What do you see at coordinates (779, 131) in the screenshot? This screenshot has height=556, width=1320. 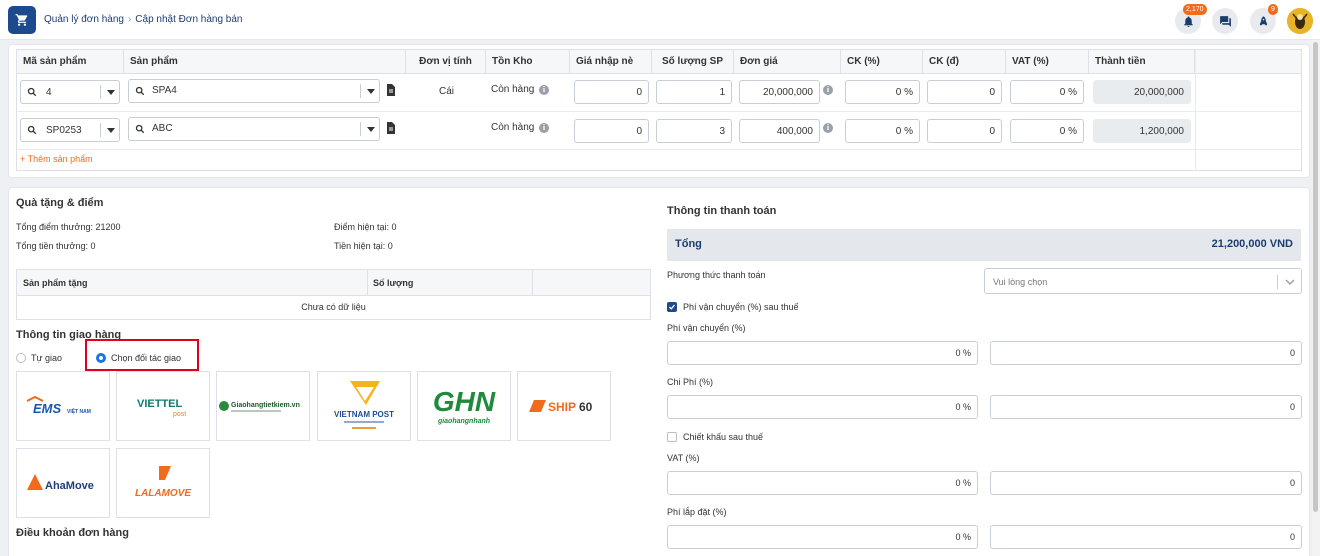 I see `unit-price-input: 400,000` at bounding box center [779, 131].